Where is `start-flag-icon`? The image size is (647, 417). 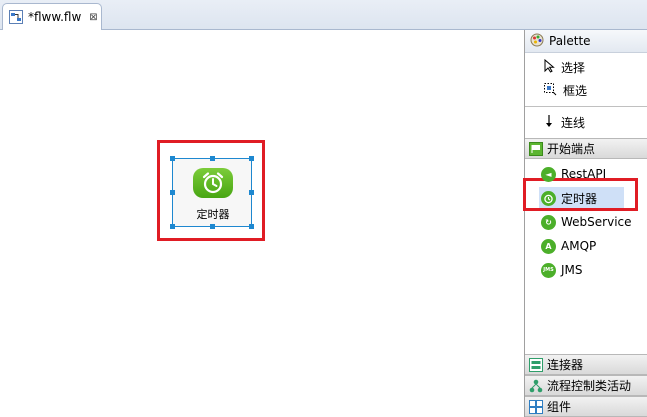 start-flag-icon is located at coordinates (536, 148).